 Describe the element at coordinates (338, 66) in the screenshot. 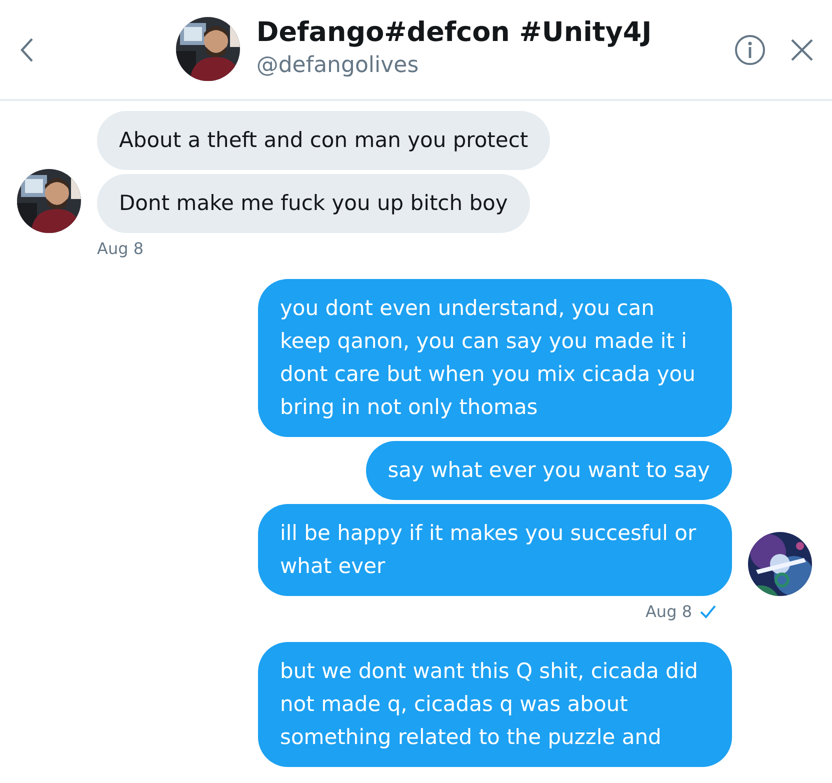

I see `contact-handle: @defangolives` at that location.